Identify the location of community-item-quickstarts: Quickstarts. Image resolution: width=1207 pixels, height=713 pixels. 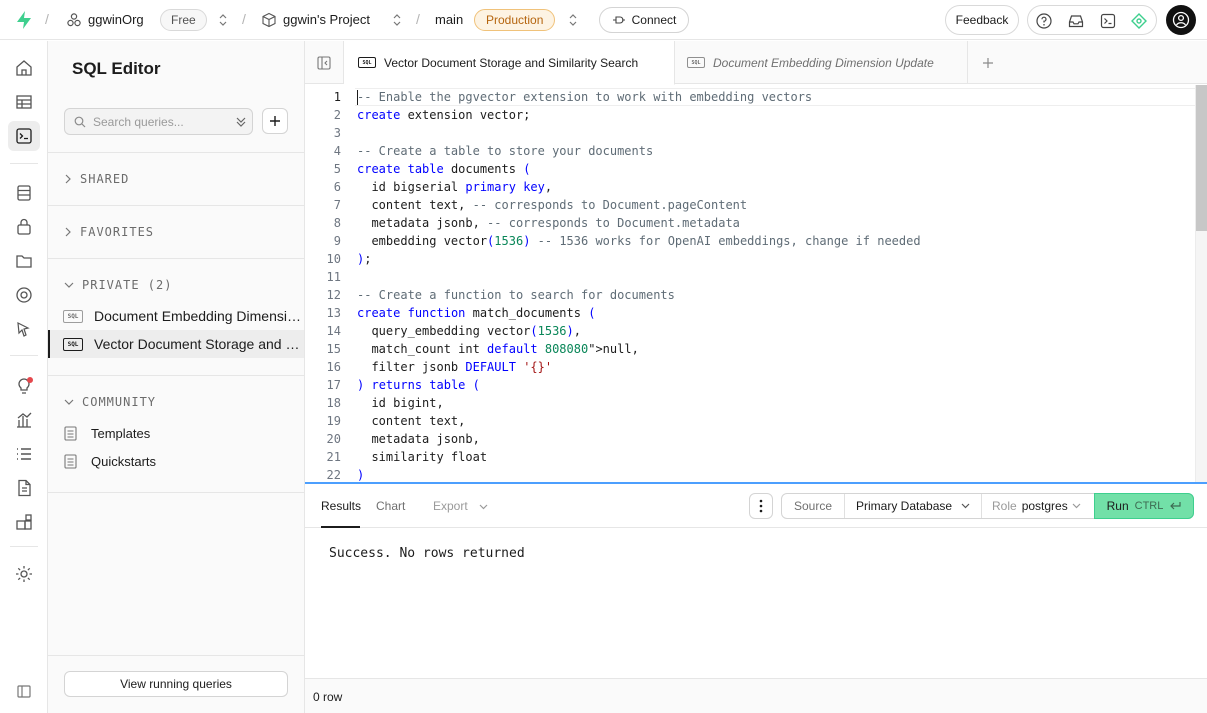
(110, 461).